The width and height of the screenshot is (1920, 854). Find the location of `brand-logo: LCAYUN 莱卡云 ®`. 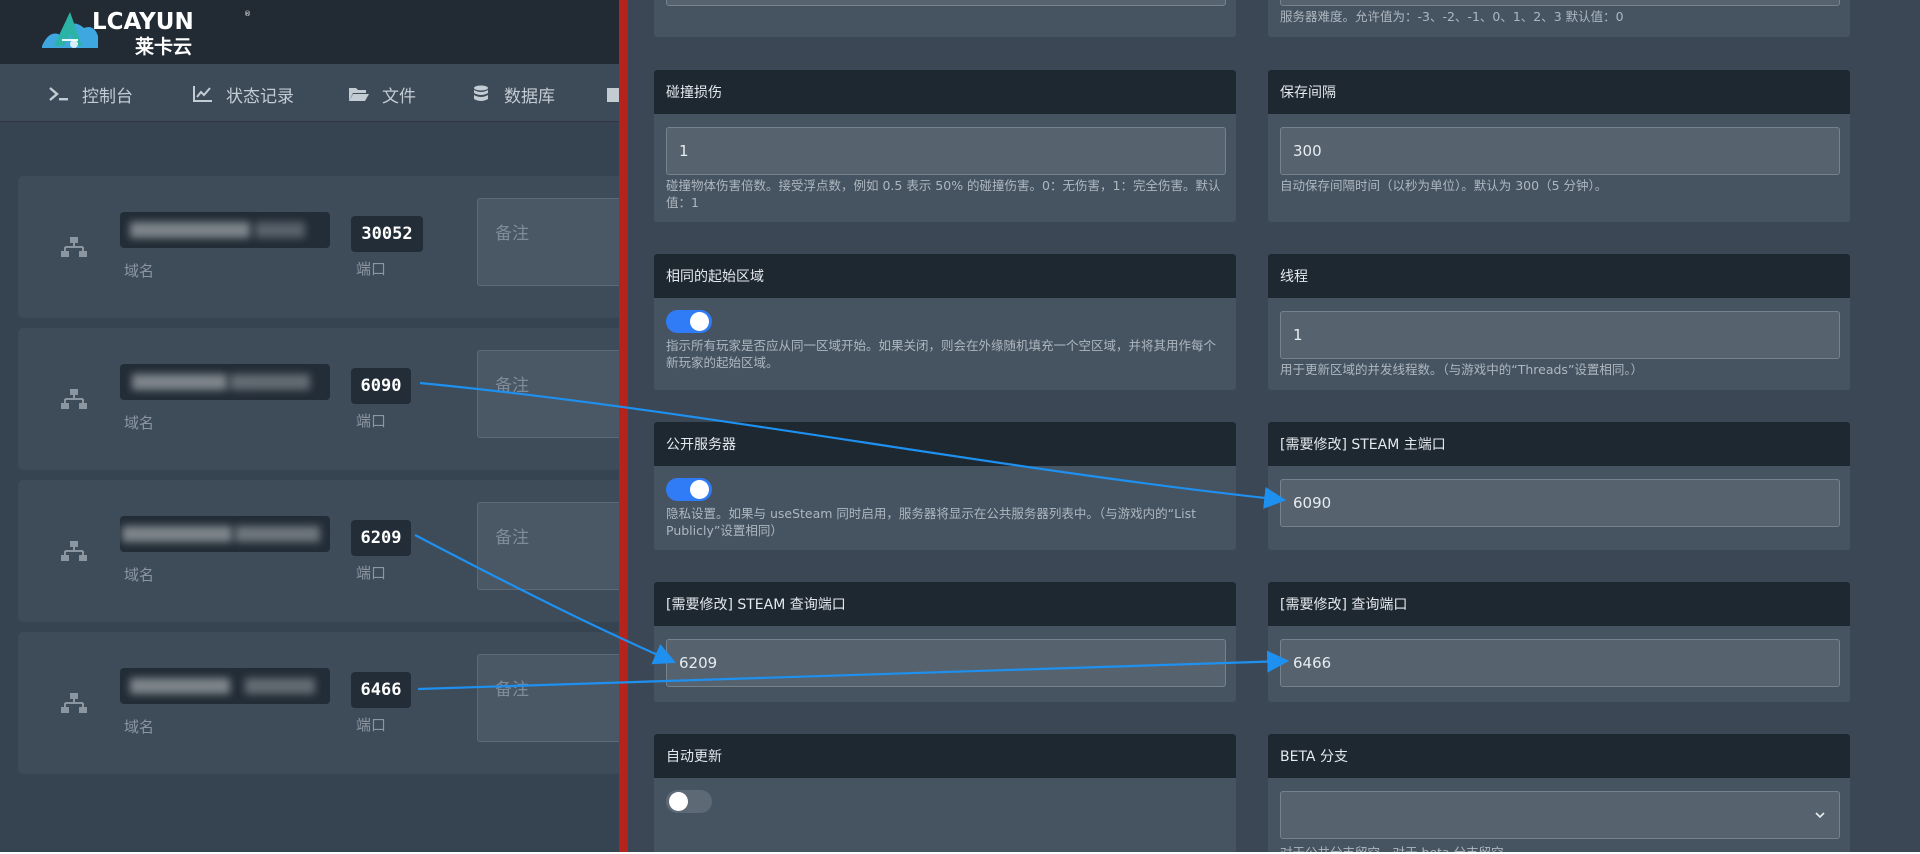

brand-logo: LCAYUN 莱卡云 ® is located at coordinates (145, 32).